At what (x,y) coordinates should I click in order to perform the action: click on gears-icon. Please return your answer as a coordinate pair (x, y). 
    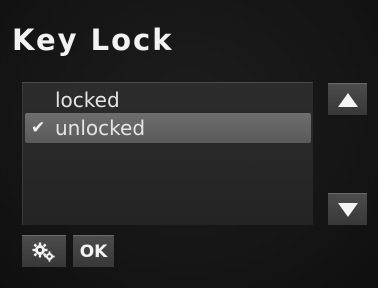
    Looking at the image, I should click on (43, 252).